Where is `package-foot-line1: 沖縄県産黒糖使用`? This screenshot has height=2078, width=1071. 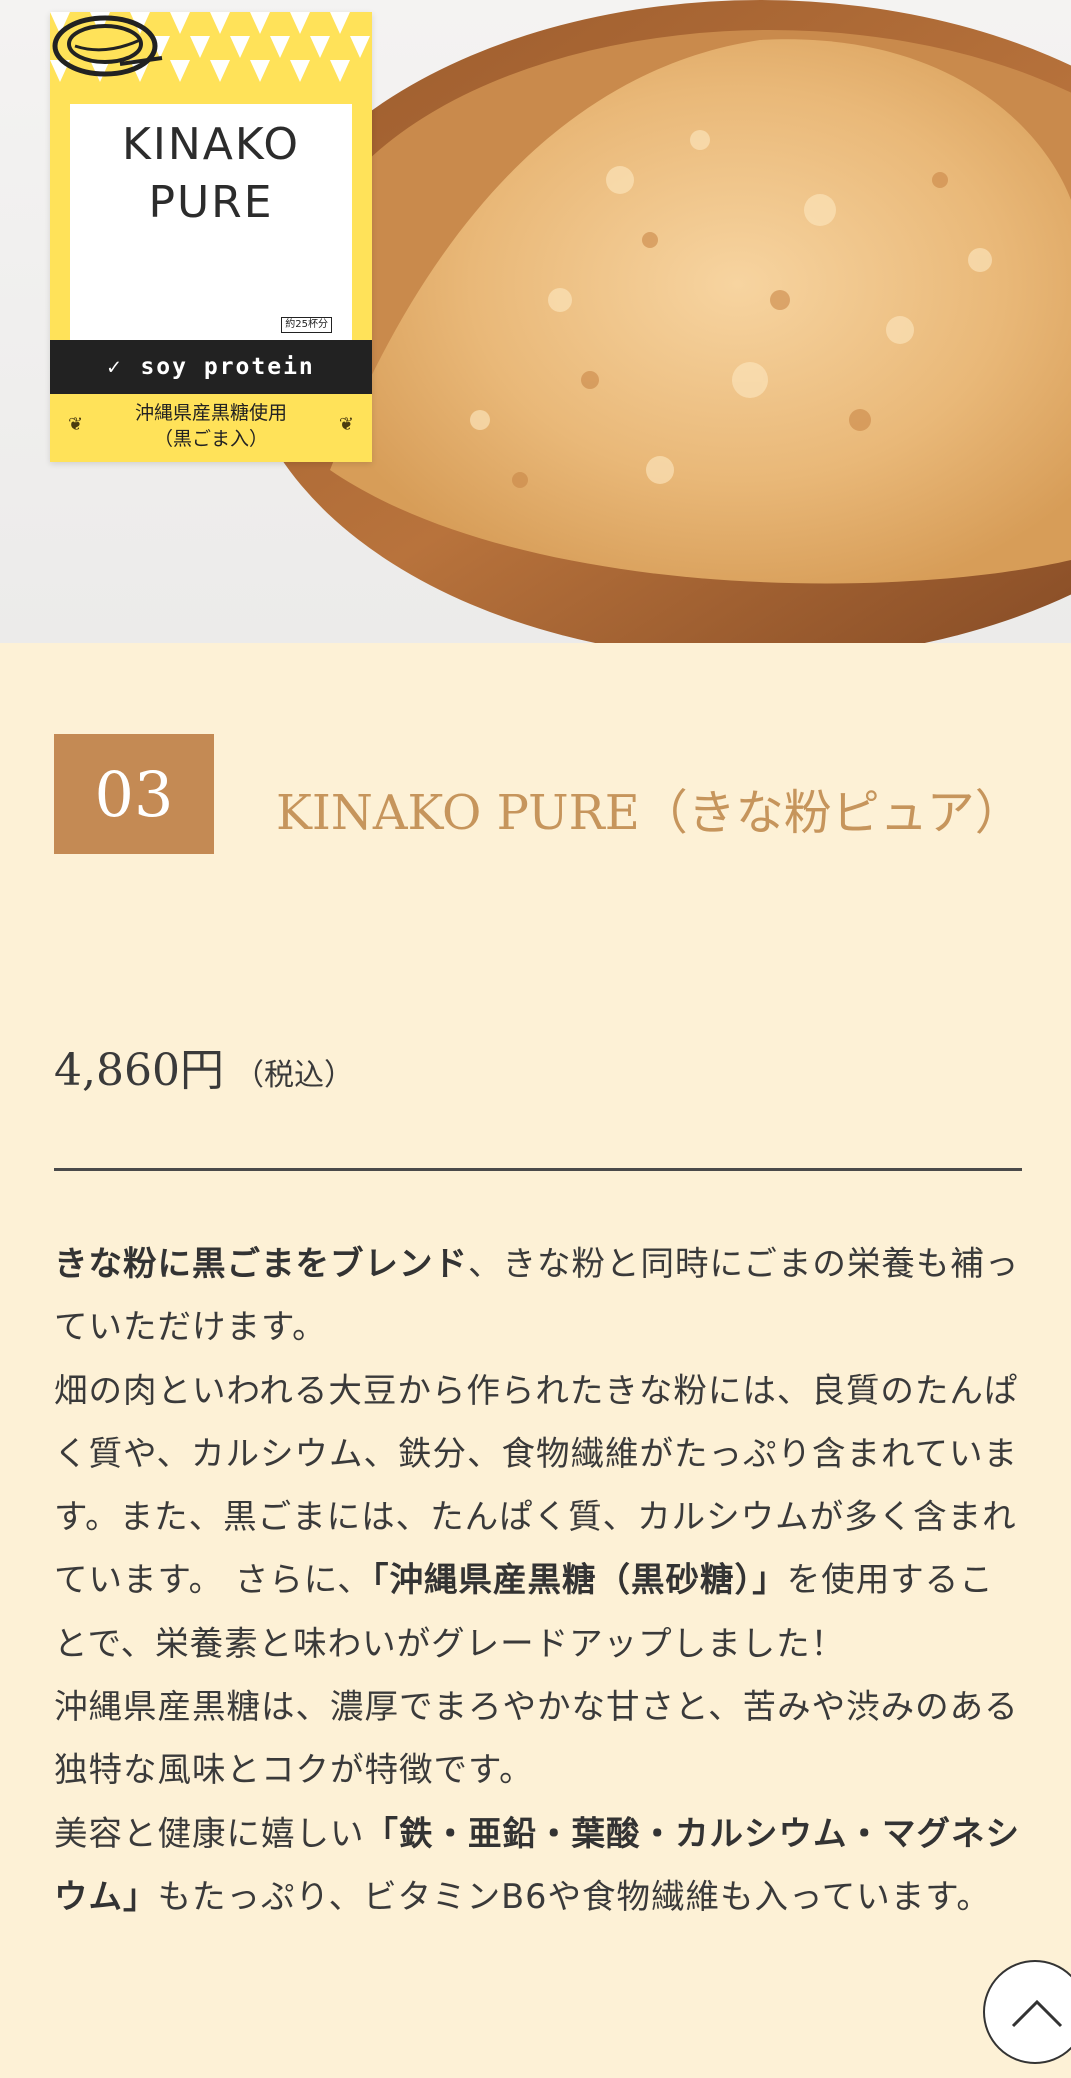 package-foot-line1: 沖縄県産黒糖使用 is located at coordinates (210, 413).